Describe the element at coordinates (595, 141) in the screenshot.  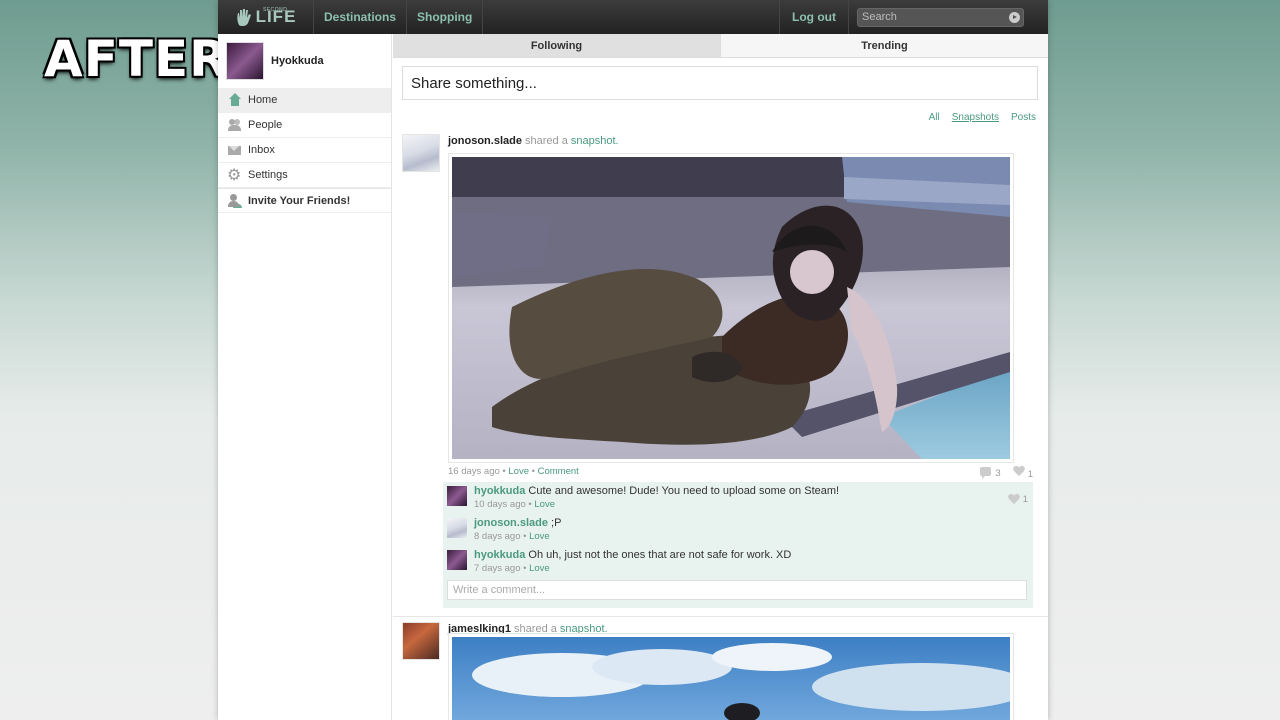
I see `post-type-link: snapshot.` at that location.